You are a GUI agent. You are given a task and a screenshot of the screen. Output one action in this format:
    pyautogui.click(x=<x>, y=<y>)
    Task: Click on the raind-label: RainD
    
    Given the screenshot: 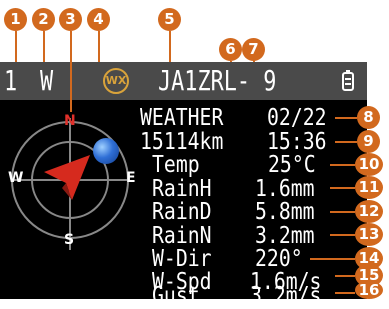 What is the action you would take?
    pyautogui.click(x=182, y=212)
    